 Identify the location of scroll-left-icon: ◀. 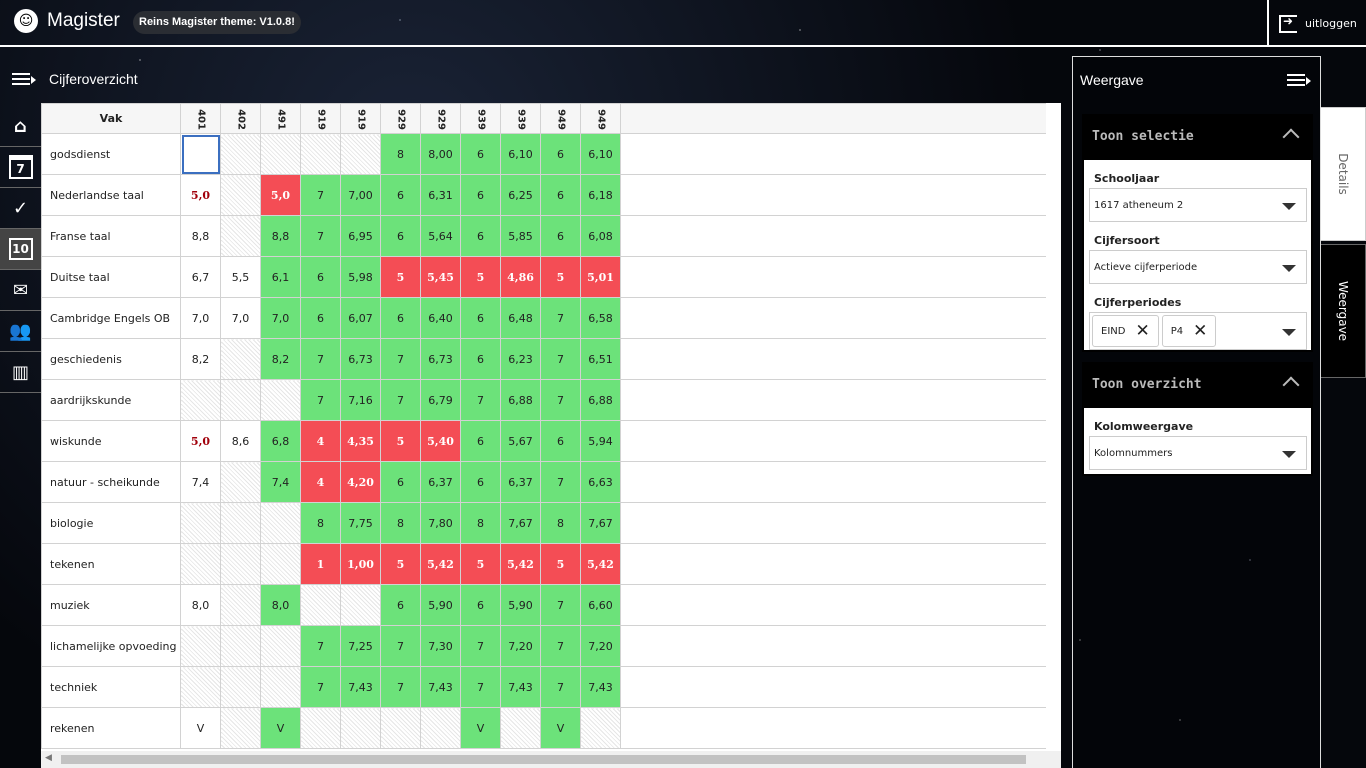
(48, 758).